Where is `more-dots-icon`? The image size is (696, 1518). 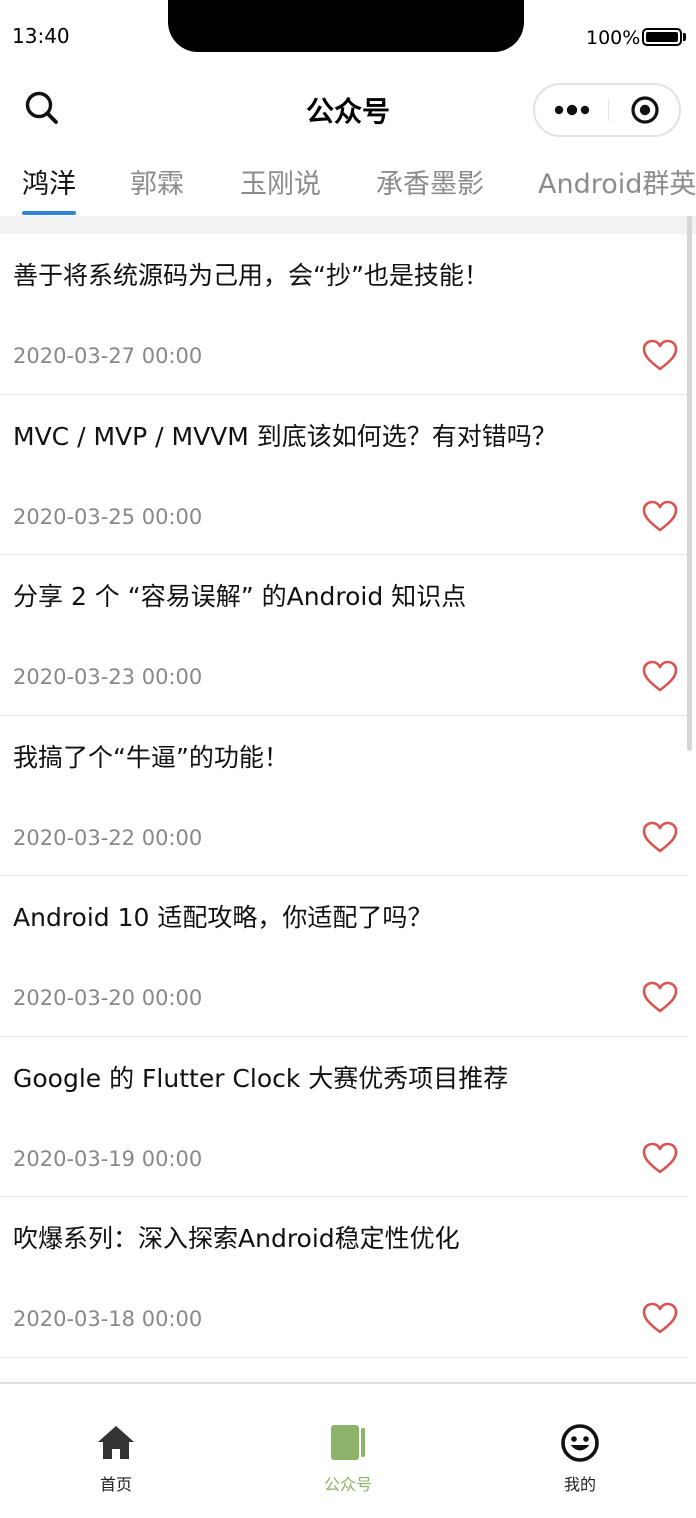 more-dots-icon is located at coordinates (572, 110).